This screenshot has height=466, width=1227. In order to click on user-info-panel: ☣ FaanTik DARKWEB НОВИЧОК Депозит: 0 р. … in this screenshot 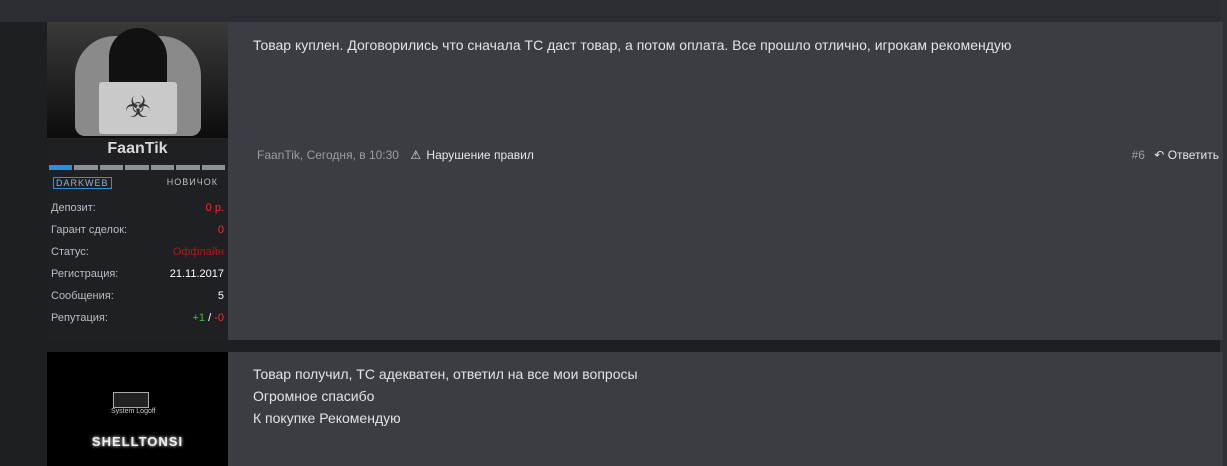, I will do `click(137, 181)`.